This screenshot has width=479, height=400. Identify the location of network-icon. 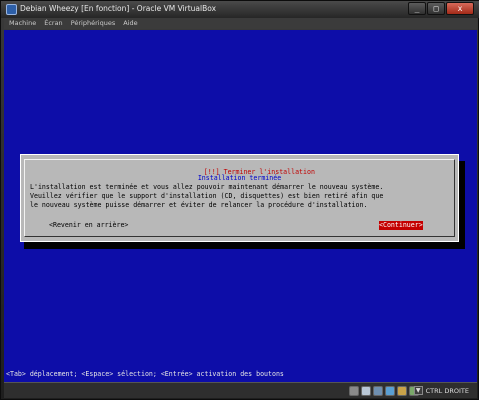
(390, 391).